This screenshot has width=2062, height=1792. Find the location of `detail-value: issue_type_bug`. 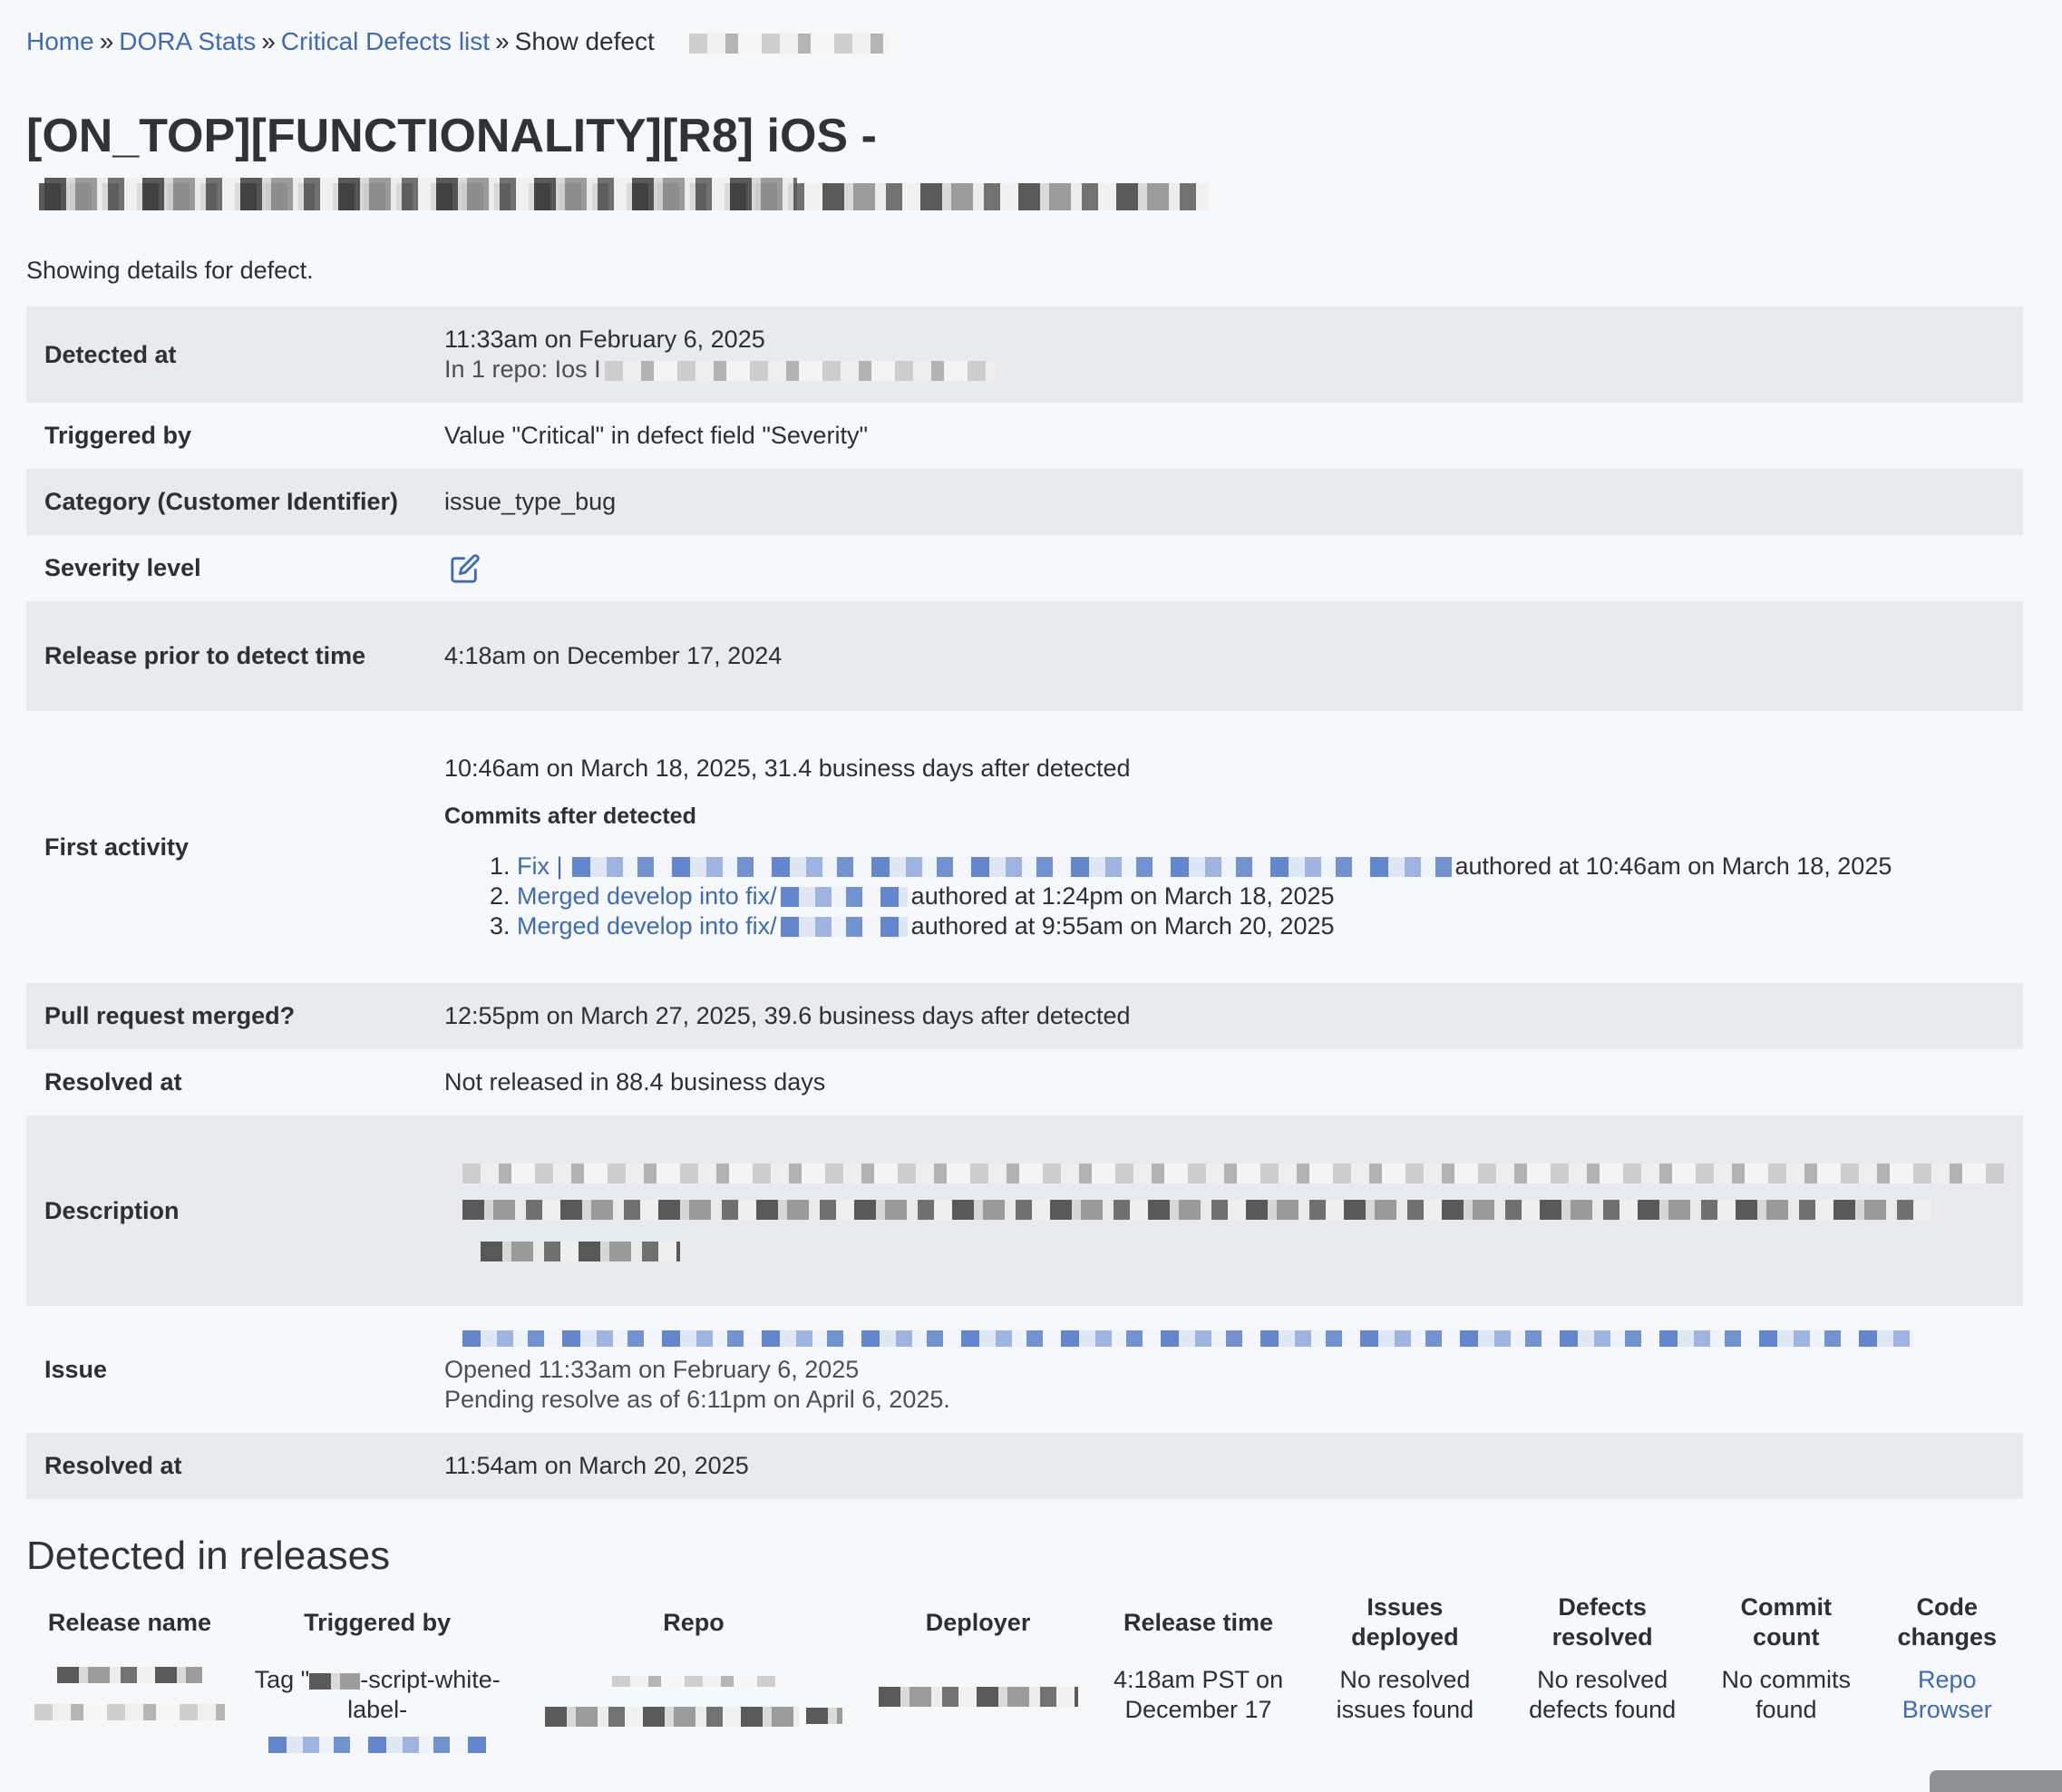

detail-value: issue_type_bug is located at coordinates (1224, 502).